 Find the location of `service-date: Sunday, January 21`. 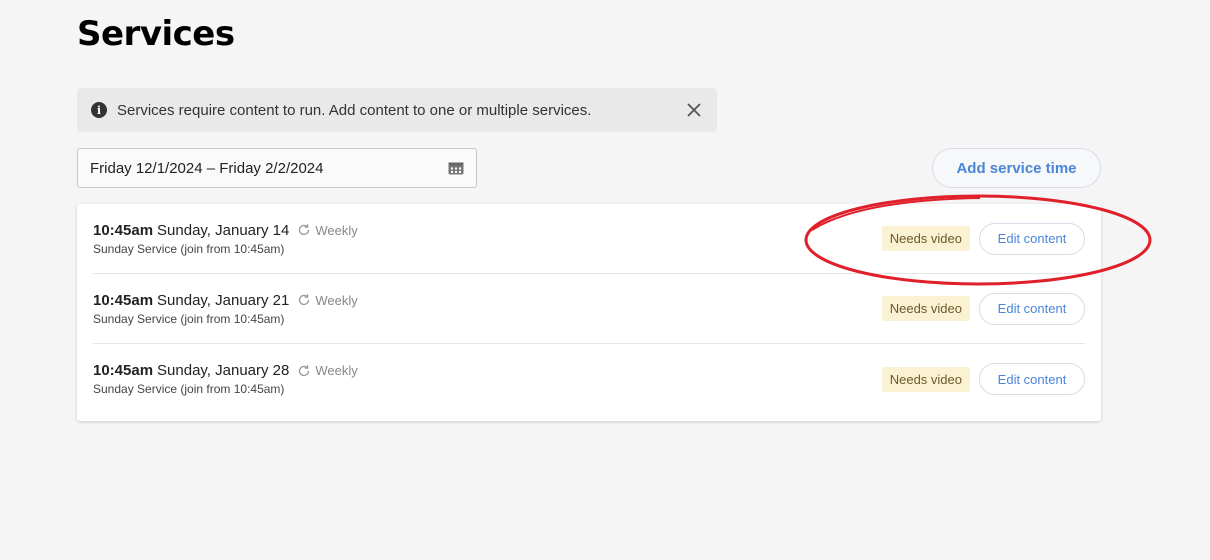

service-date: Sunday, January 21 is located at coordinates (223, 300).